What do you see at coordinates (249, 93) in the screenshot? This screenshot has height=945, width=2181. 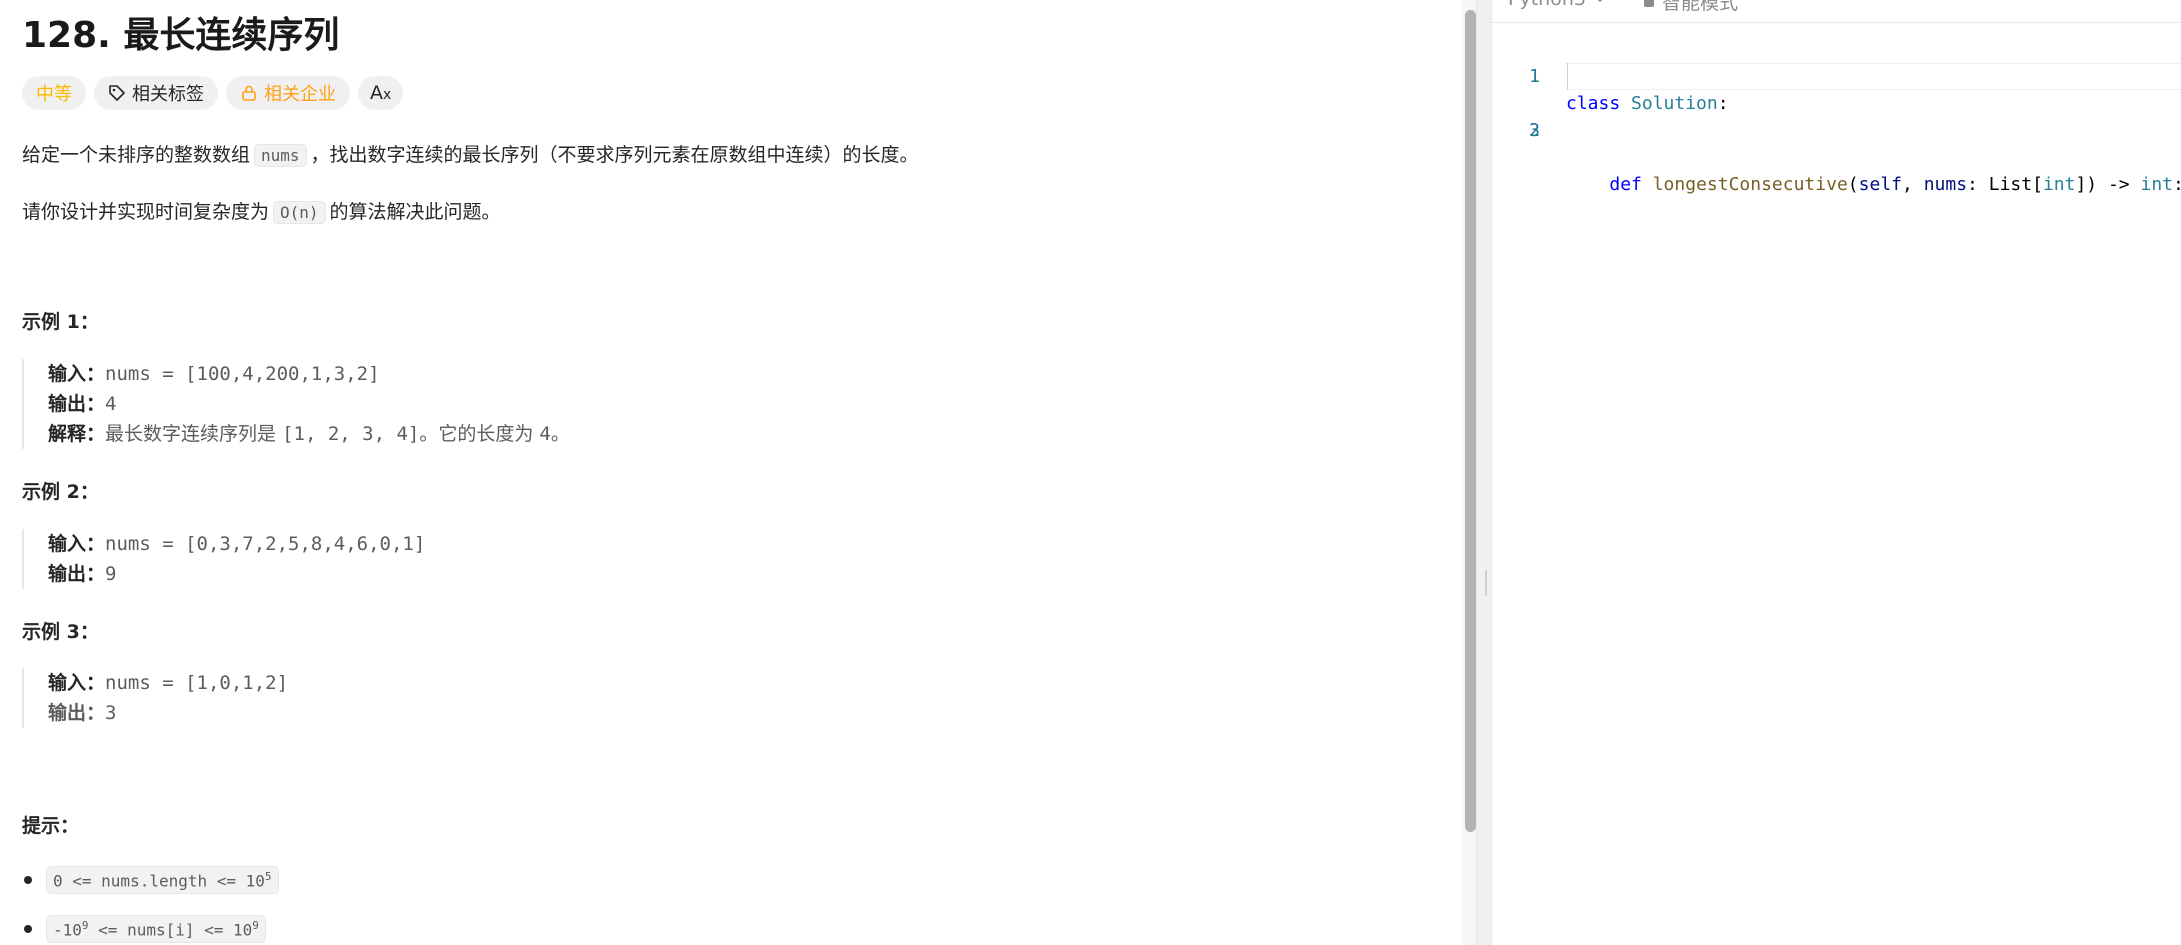 I see `lock-icon` at bounding box center [249, 93].